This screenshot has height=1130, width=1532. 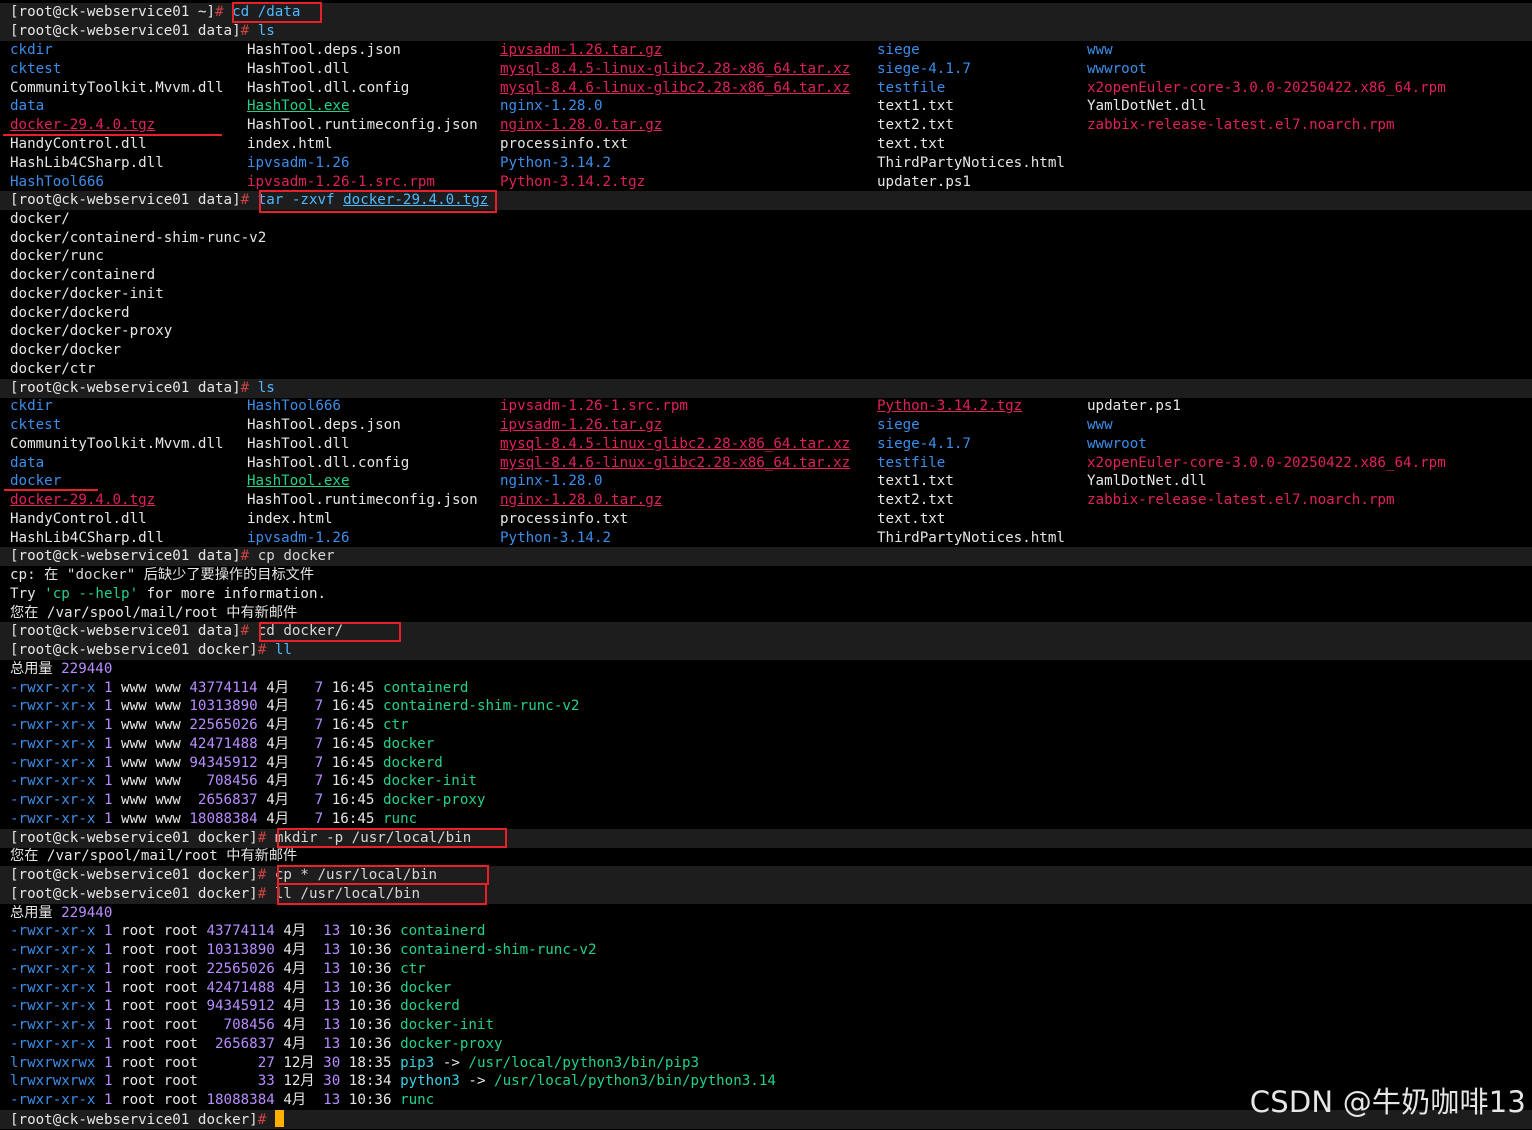 I want to click on line-segment: 22565026, so click(x=223, y=725).